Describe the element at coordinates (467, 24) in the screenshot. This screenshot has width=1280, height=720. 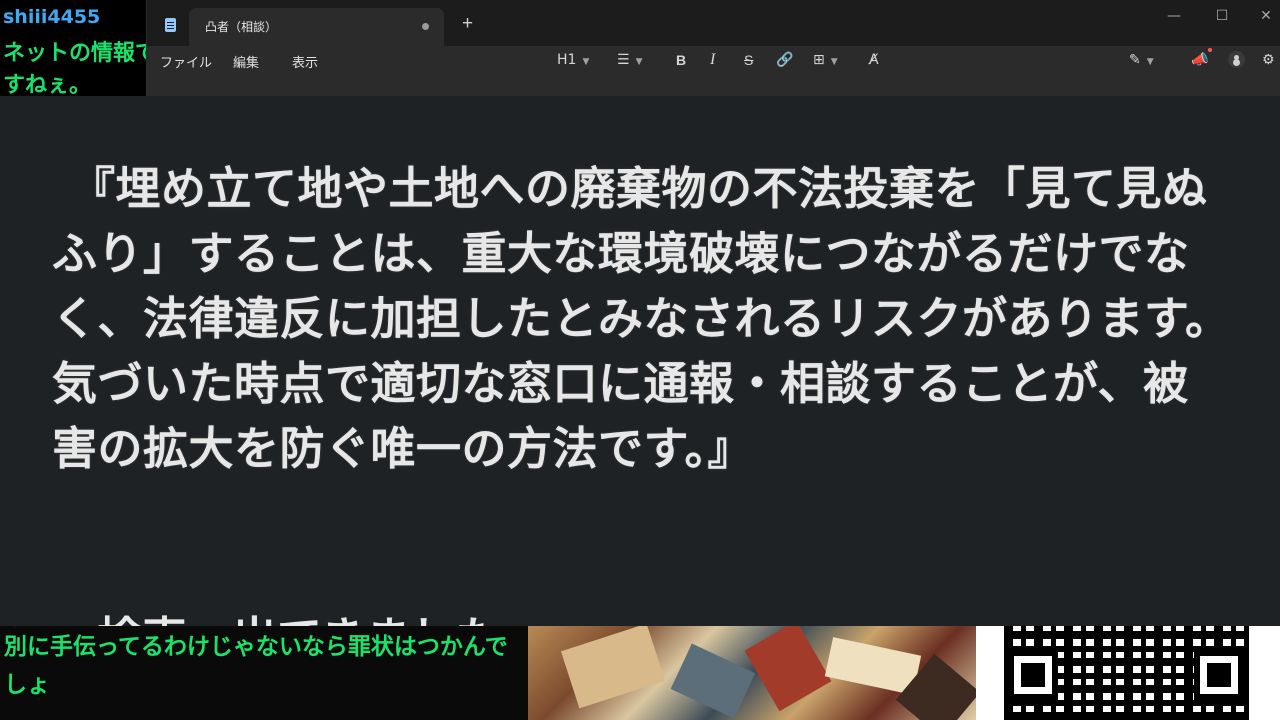
I see `new-tab-button: +` at that location.